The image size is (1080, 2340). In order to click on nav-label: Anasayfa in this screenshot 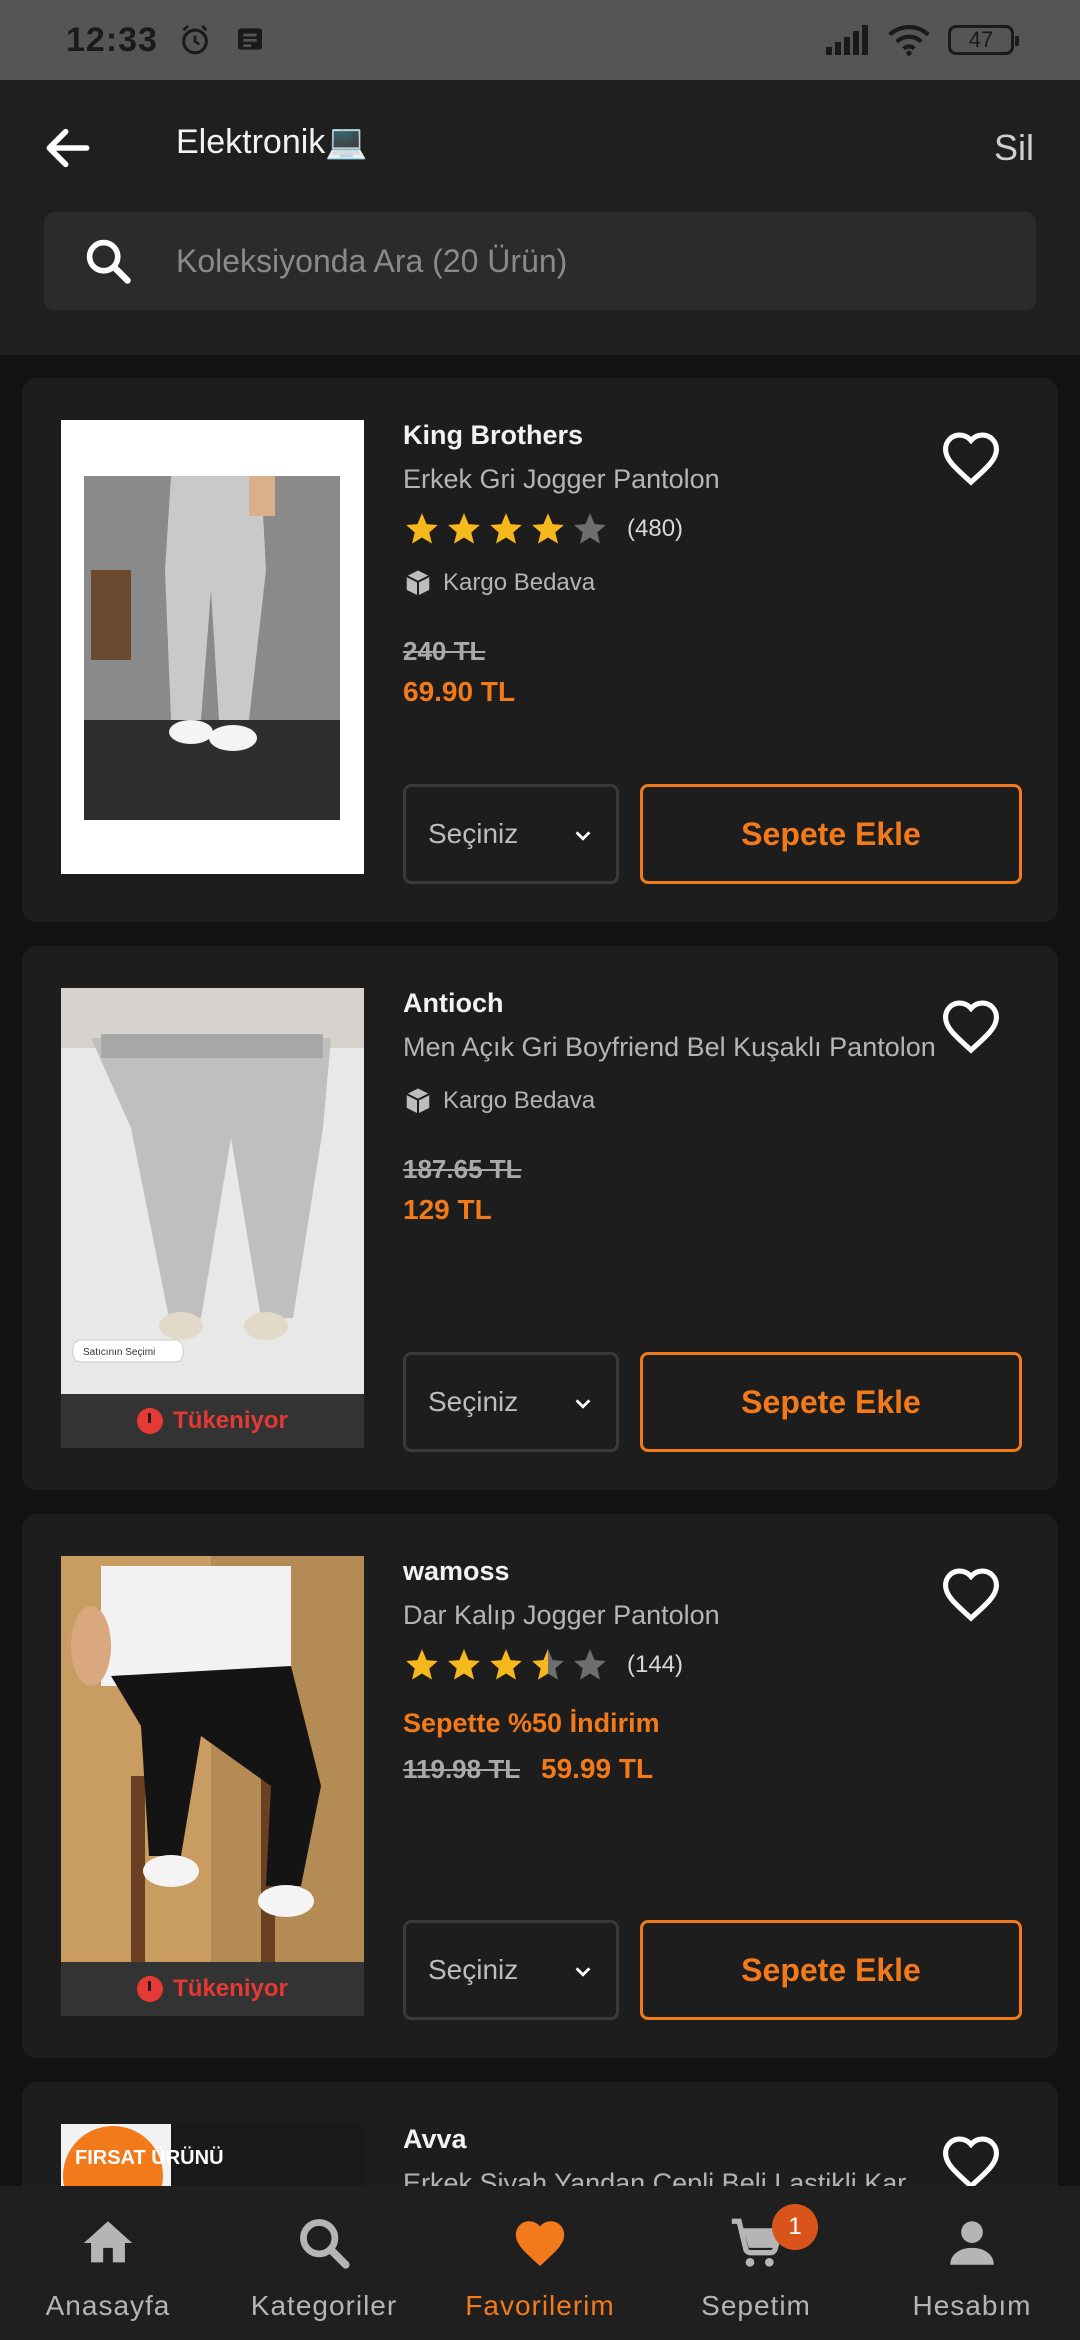, I will do `click(108, 2305)`.